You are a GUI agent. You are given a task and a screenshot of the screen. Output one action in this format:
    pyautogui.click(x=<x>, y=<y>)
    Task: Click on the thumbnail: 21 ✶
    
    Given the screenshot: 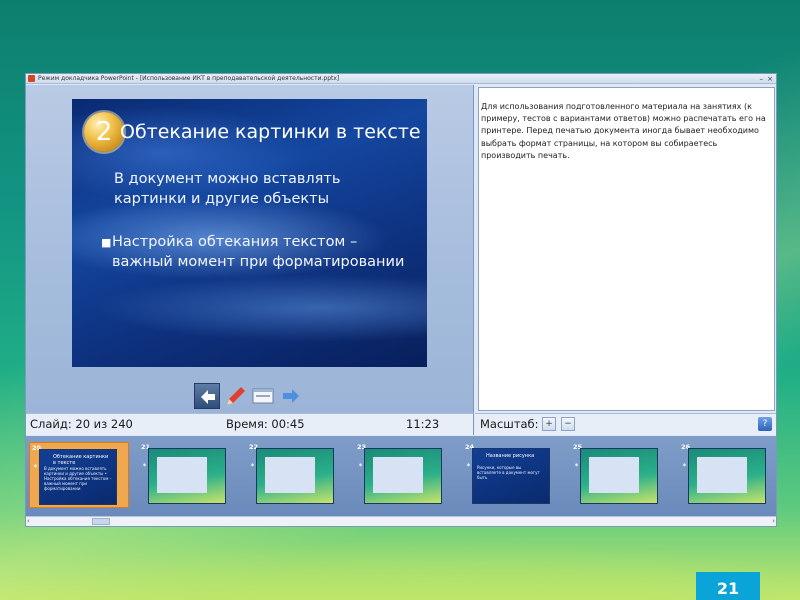 What is the action you would take?
    pyautogui.click(x=189, y=475)
    